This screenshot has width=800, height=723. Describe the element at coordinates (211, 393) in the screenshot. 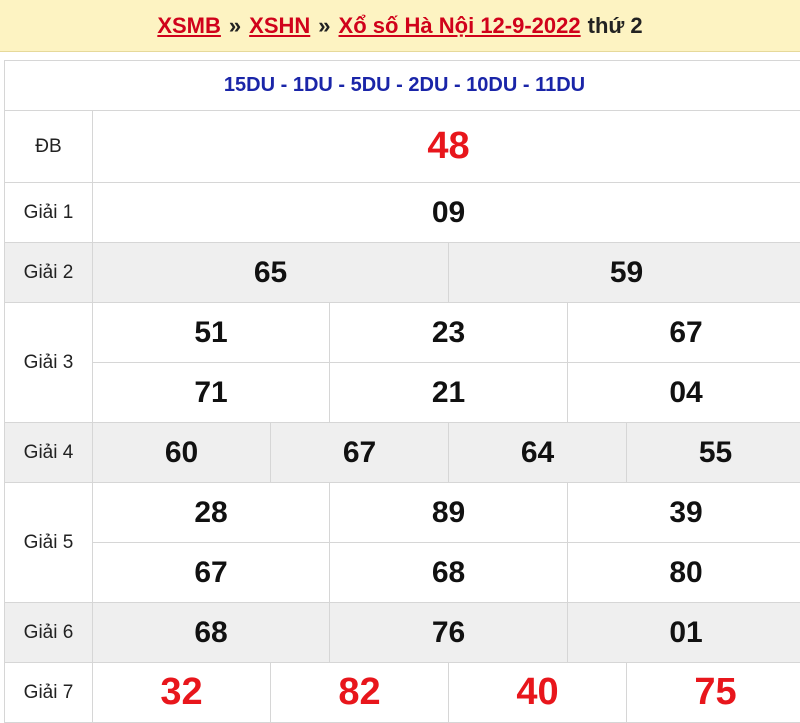

I see `prize-number: 71` at that location.